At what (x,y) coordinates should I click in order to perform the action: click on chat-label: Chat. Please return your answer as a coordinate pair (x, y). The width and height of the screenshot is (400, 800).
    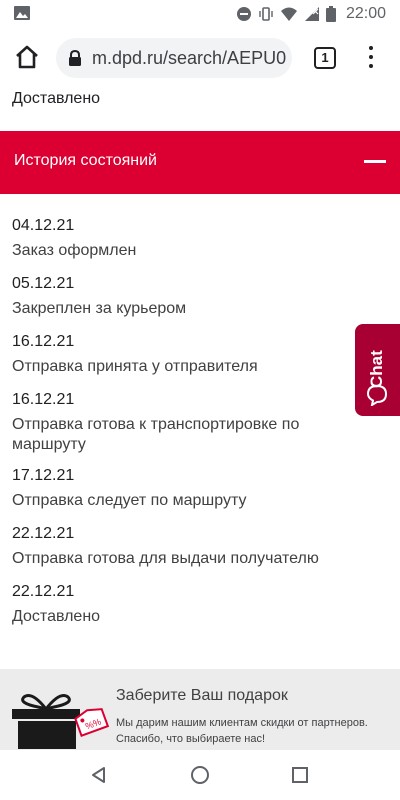
    Looking at the image, I should click on (376, 369).